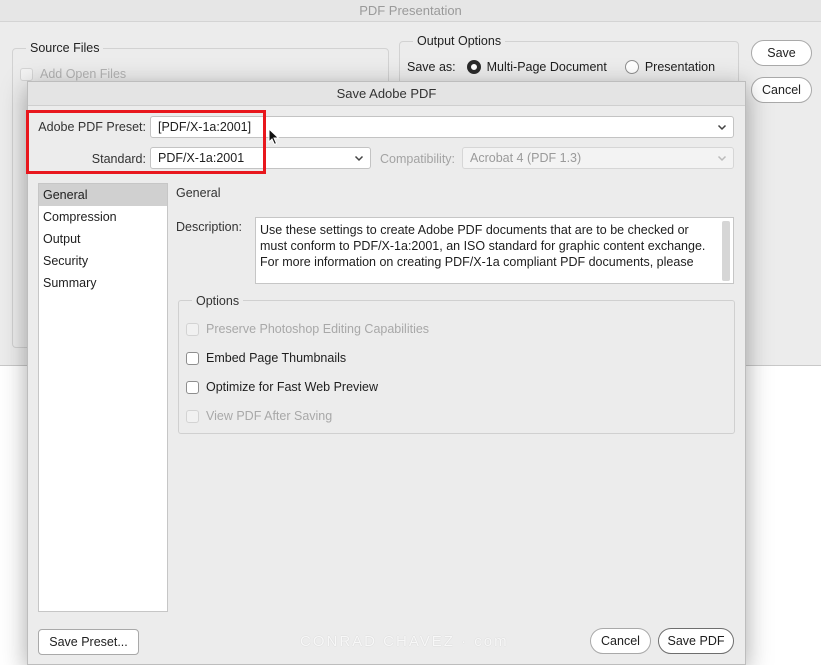  I want to click on description-label: Description:, so click(209, 227).